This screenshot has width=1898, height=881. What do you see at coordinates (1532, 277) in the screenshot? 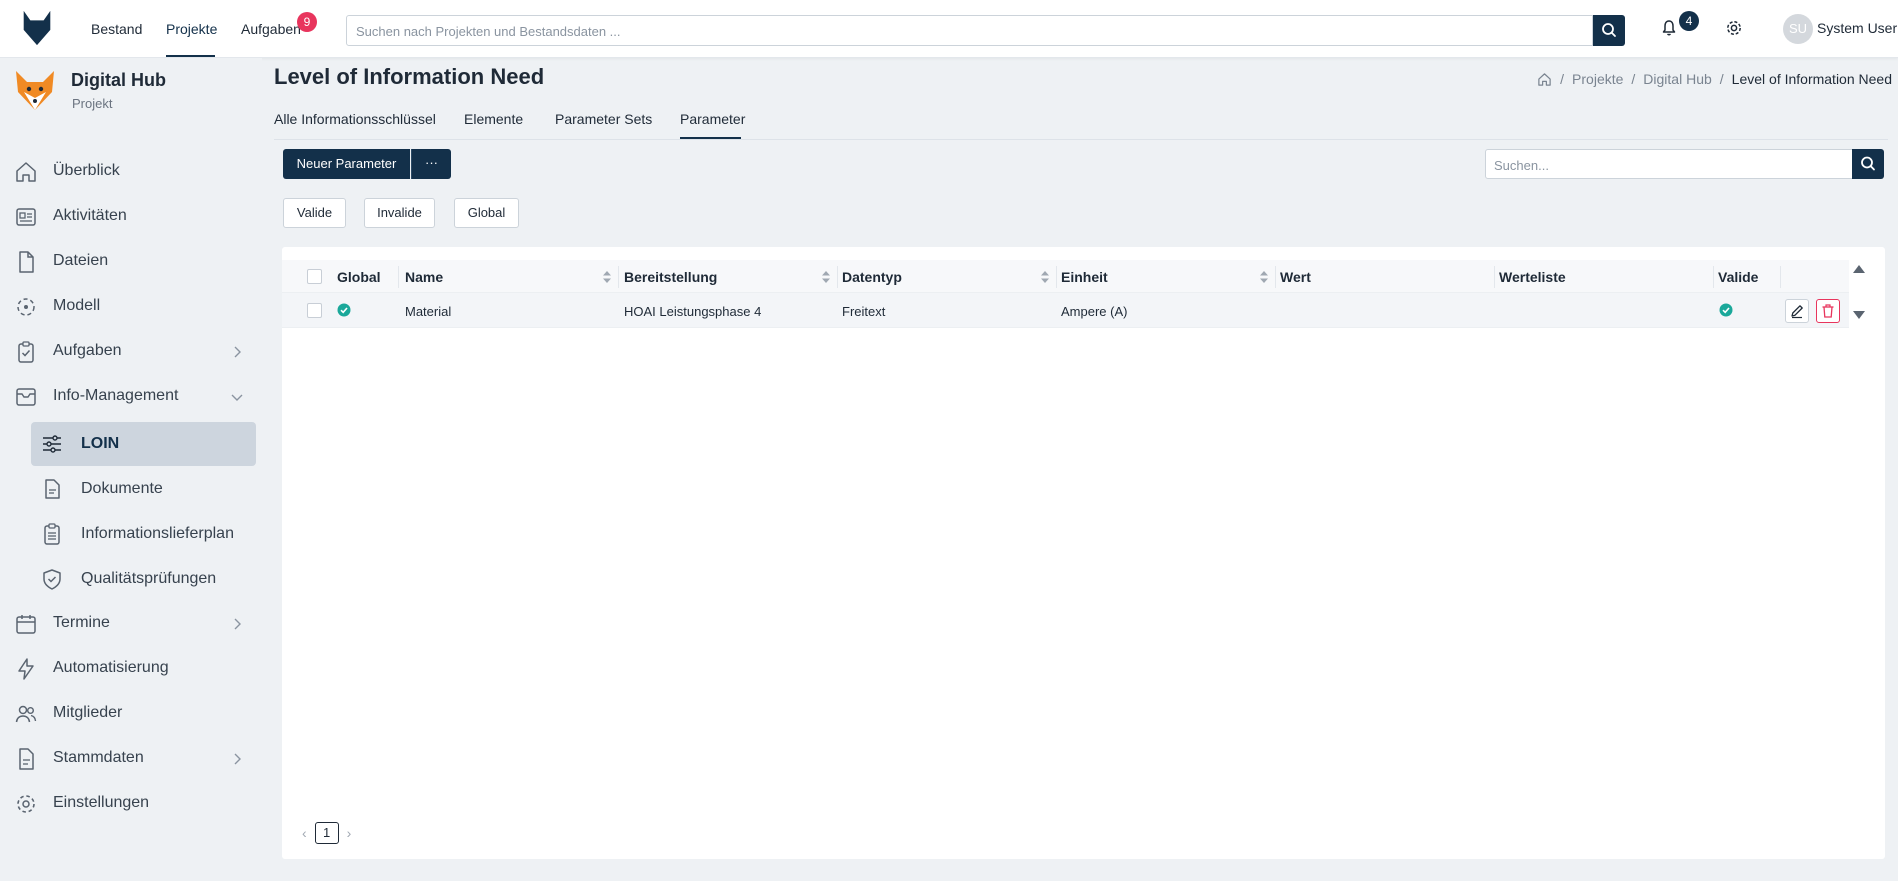
I see `column-header-werteliste: Werteliste` at bounding box center [1532, 277].